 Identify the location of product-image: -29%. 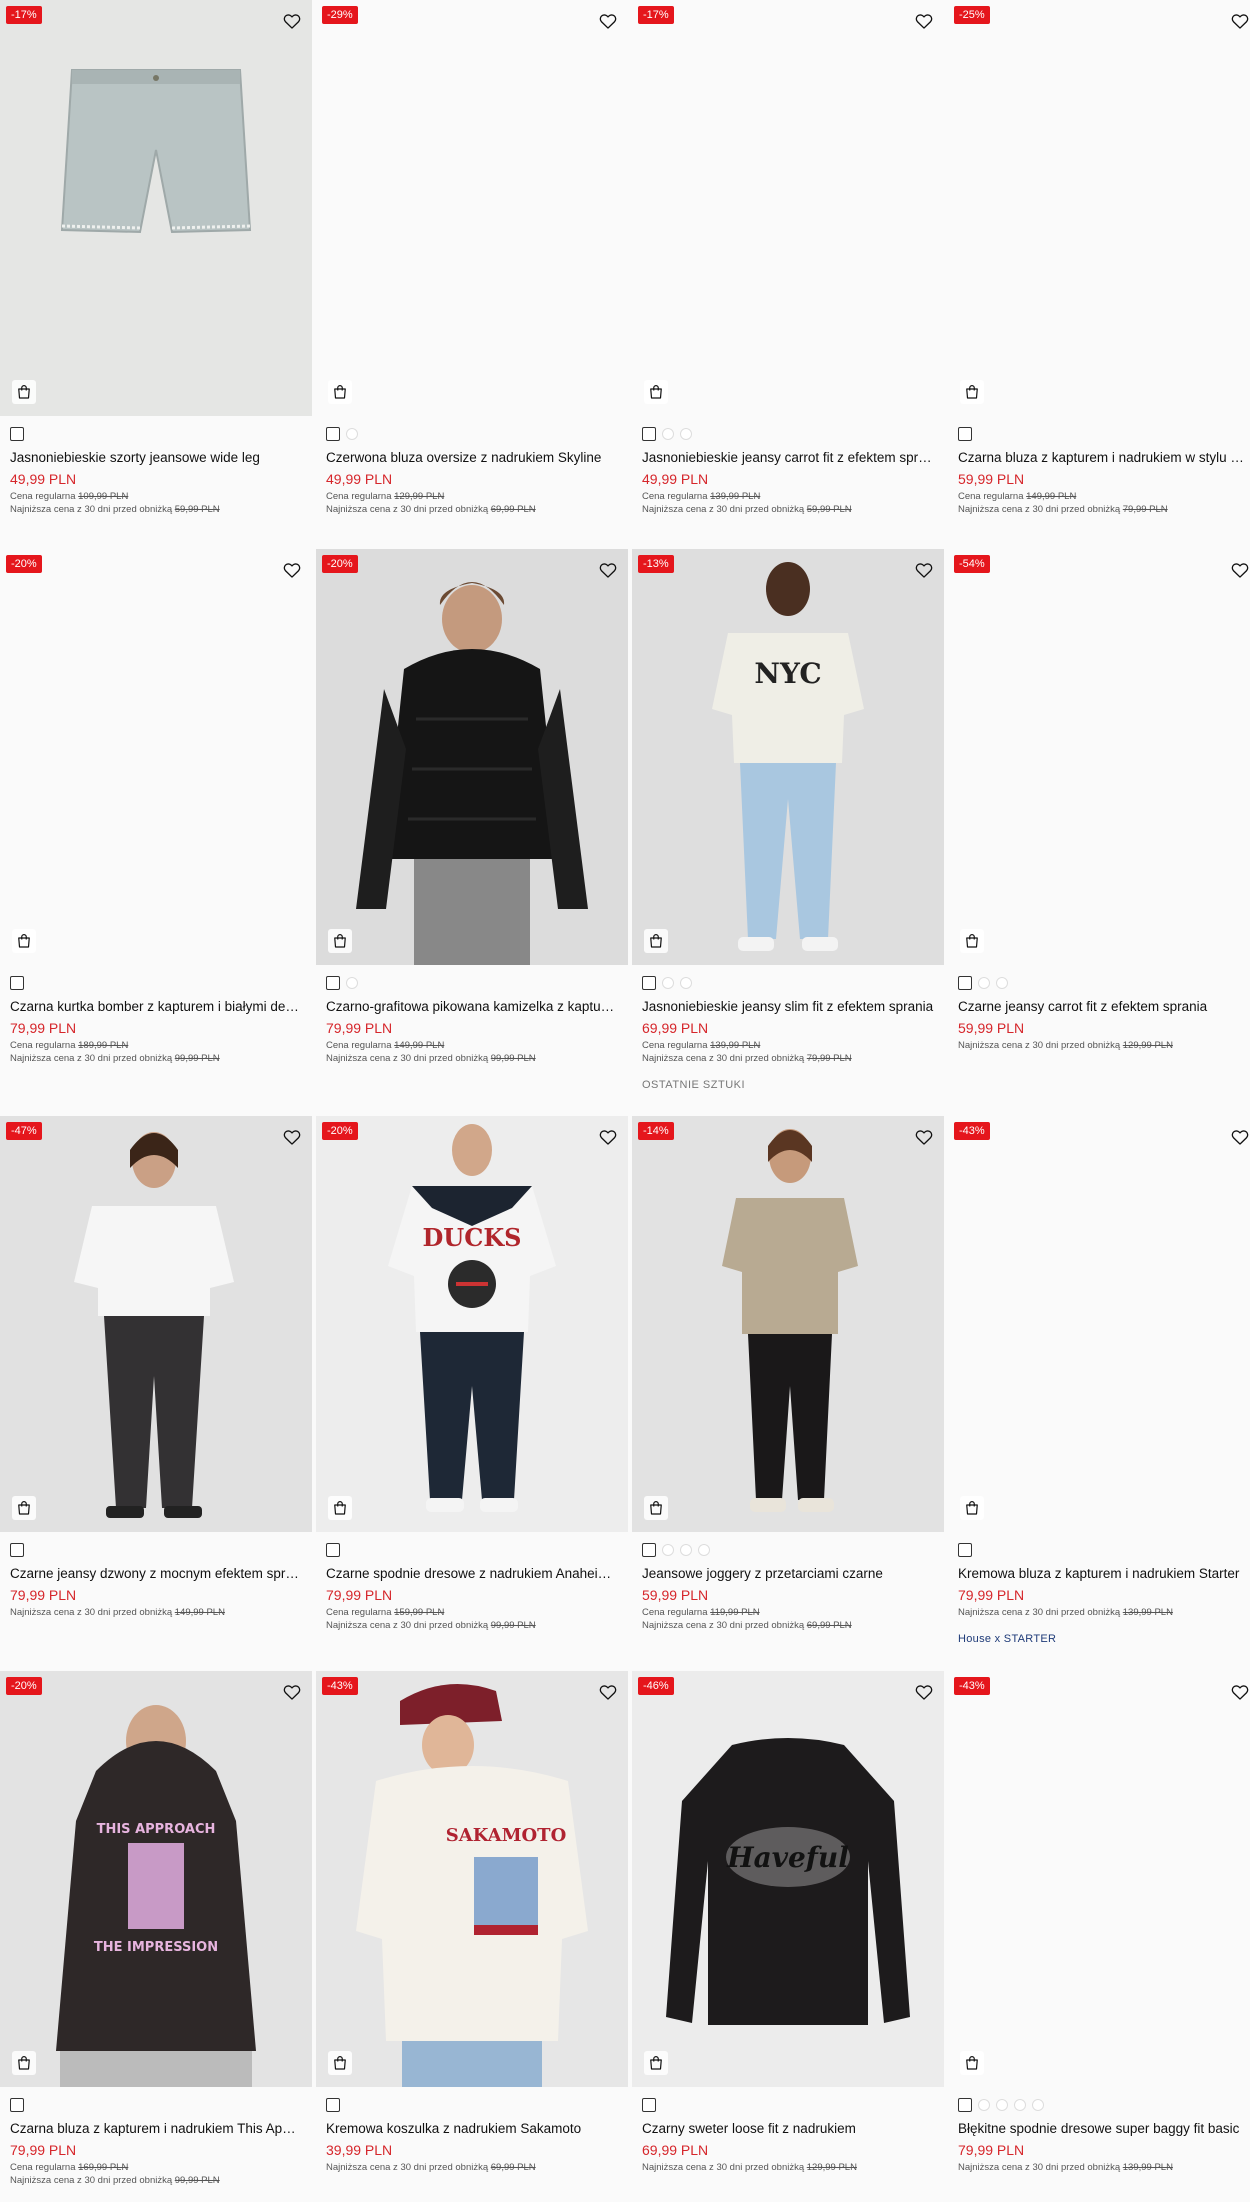
(472, 208).